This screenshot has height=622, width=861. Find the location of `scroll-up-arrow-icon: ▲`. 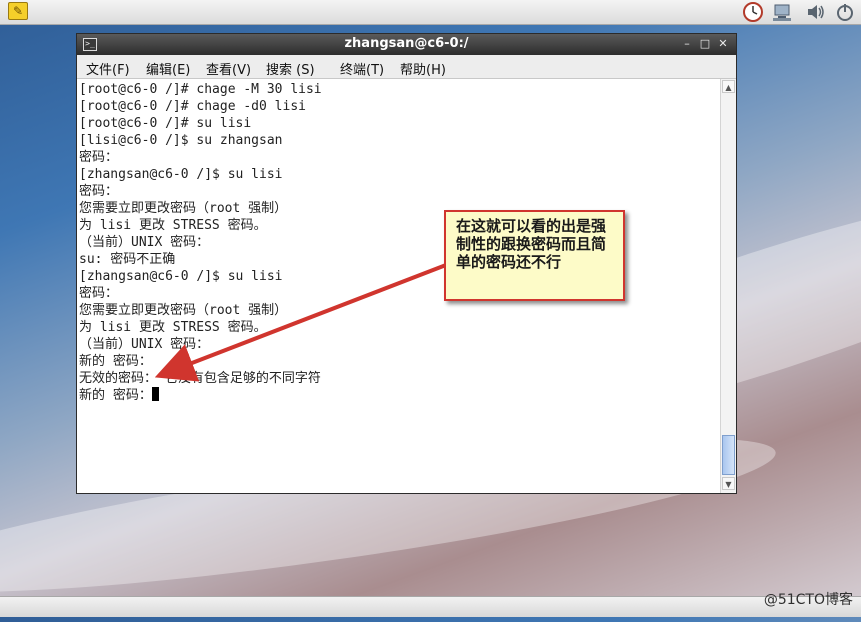

scroll-up-arrow-icon: ▲ is located at coordinates (728, 86).